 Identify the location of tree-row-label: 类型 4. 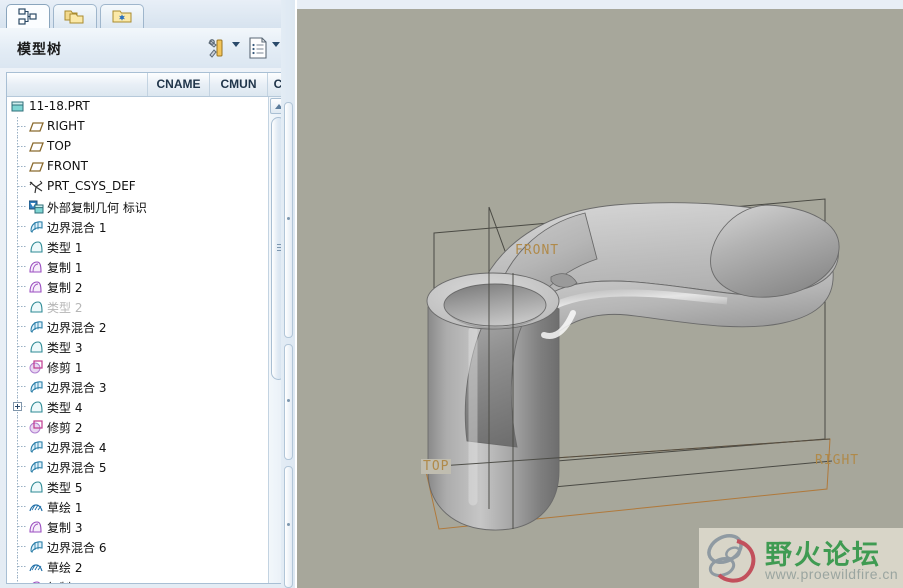
(65, 408).